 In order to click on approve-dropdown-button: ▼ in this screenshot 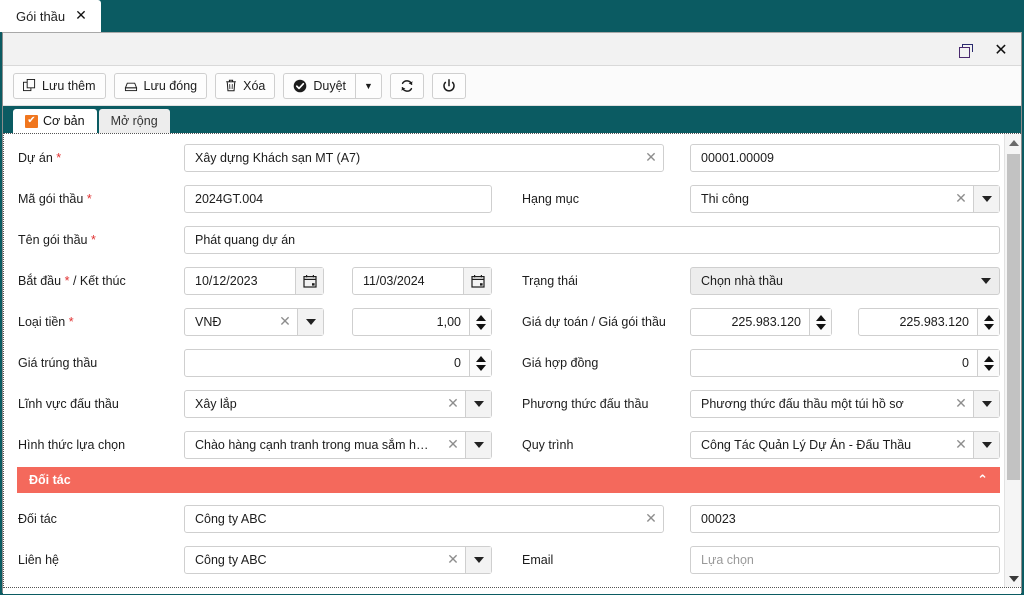, I will do `click(368, 85)`.